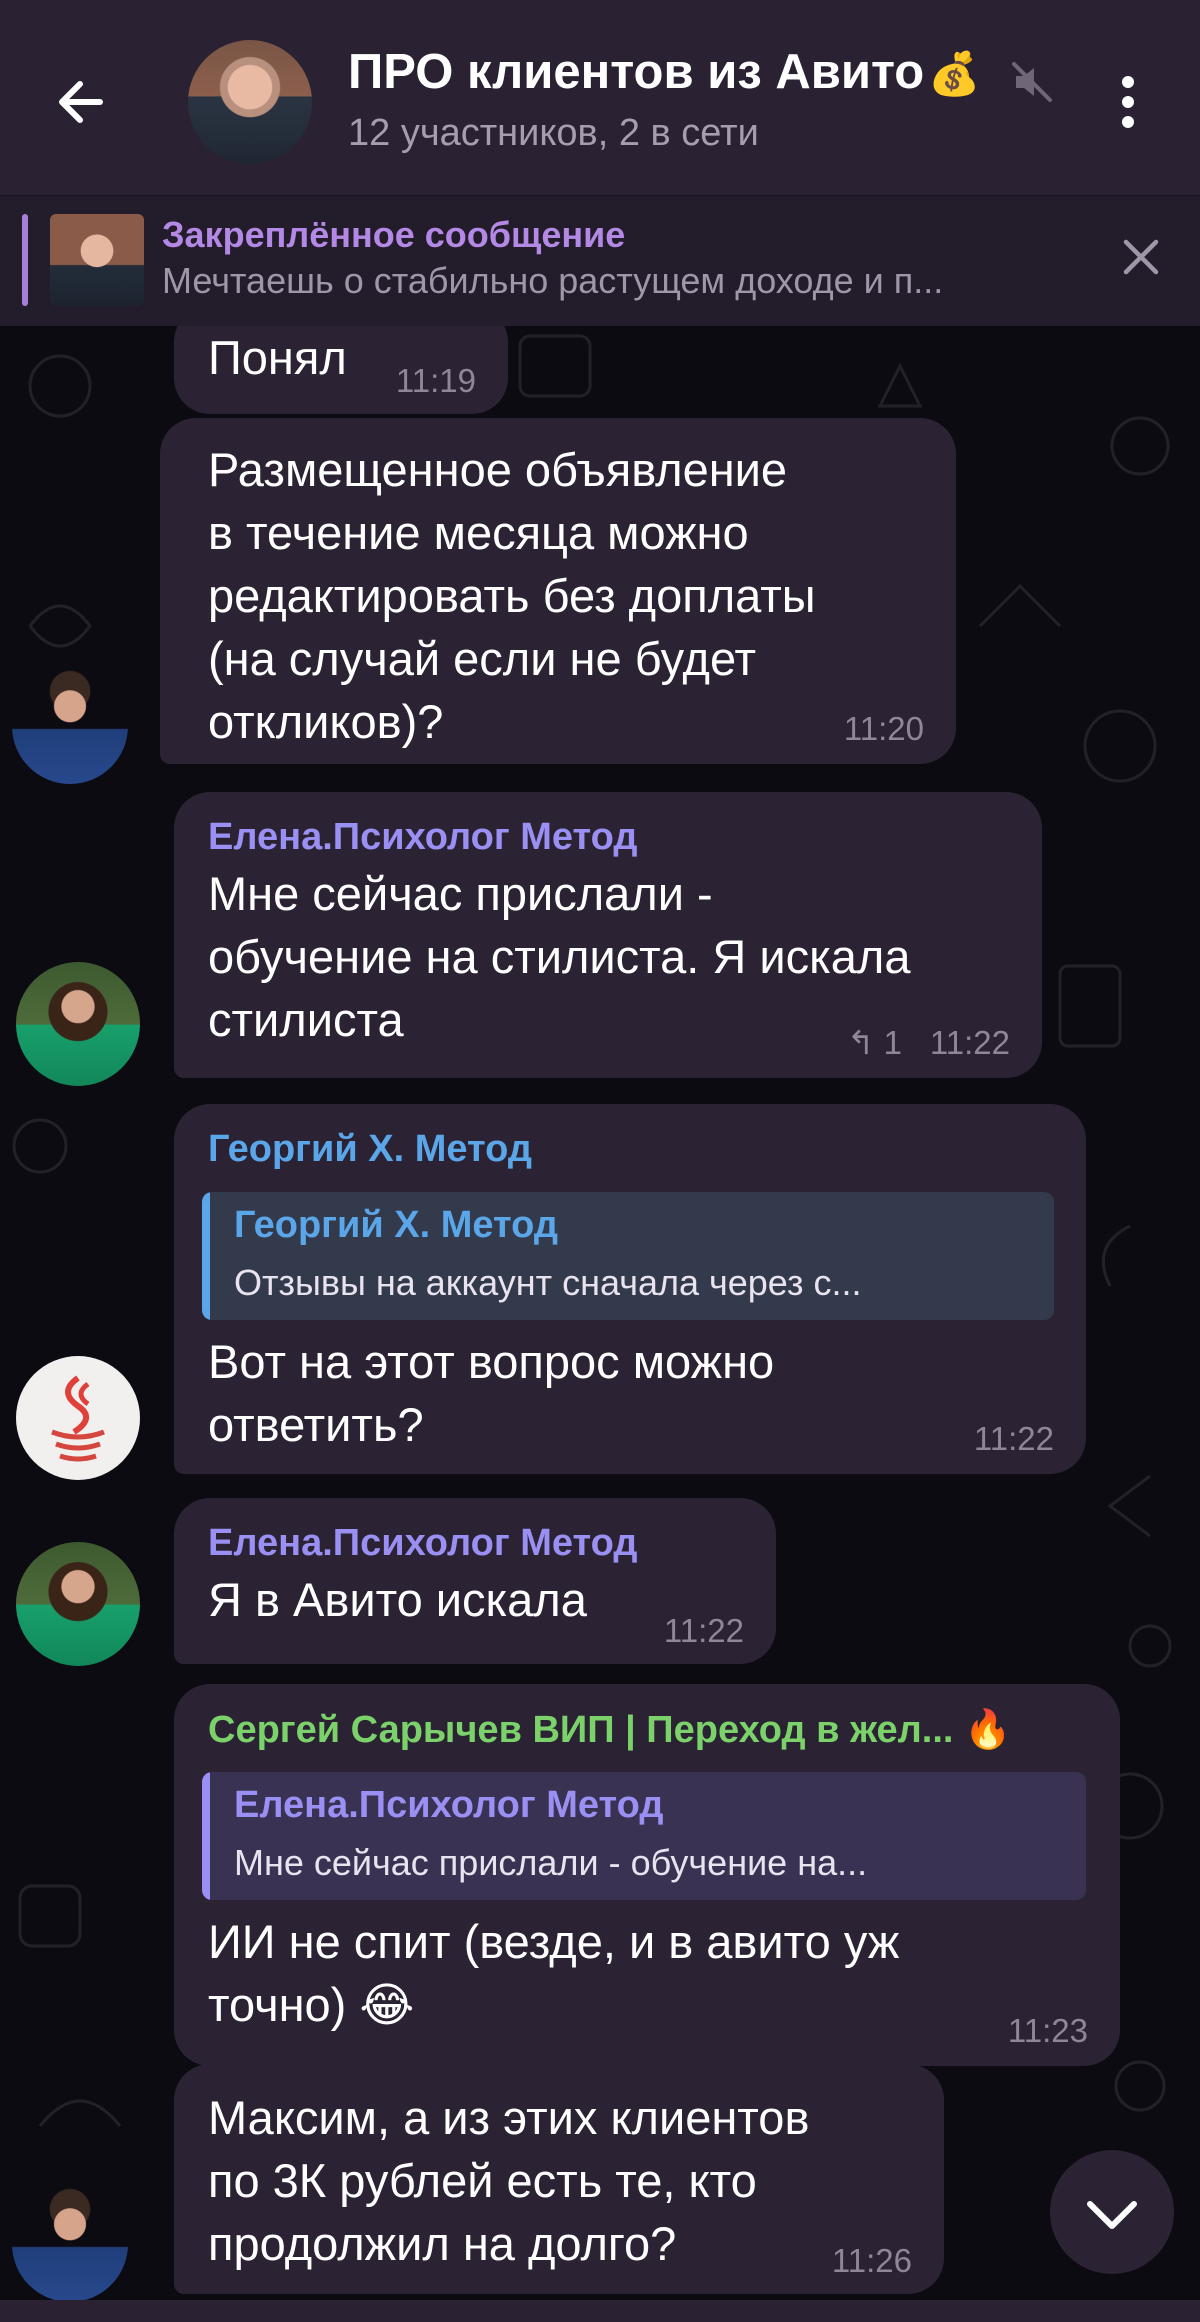 The width and height of the screenshot is (1200, 2322). I want to click on chat-title: ПРО клиентов из Авито💰, so click(664, 72).